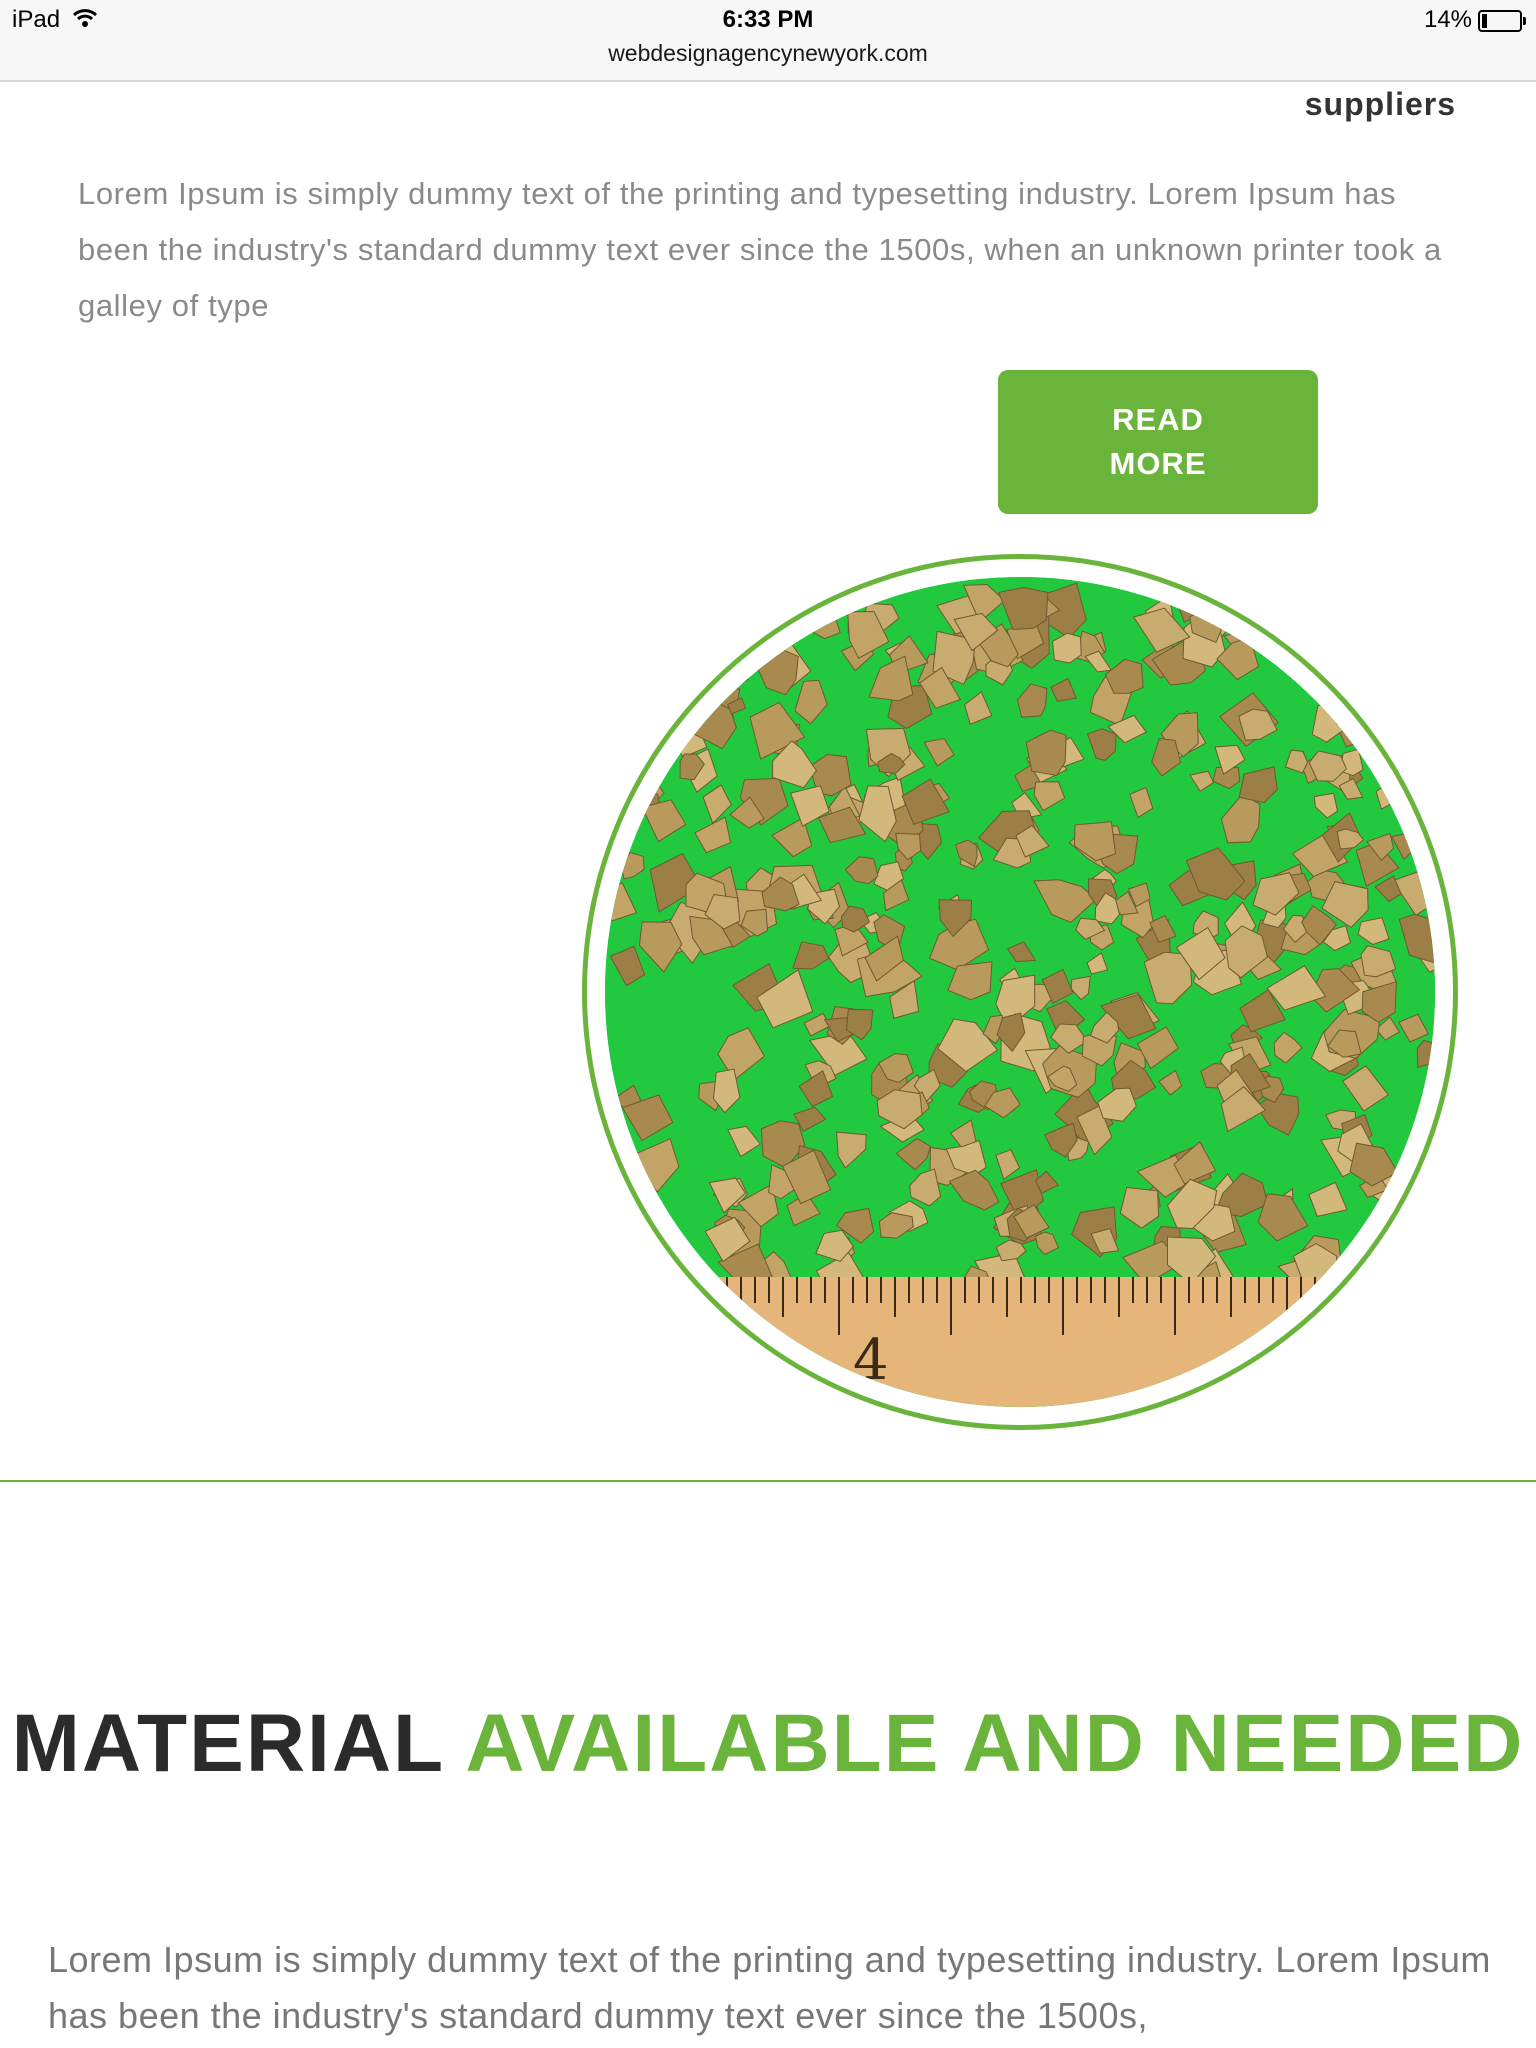 The height and width of the screenshot is (2048, 1536). Describe the element at coordinates (768, 53) in the screenshot. I see `address-bar-url: webdesignagencynewyork.com` at that location.